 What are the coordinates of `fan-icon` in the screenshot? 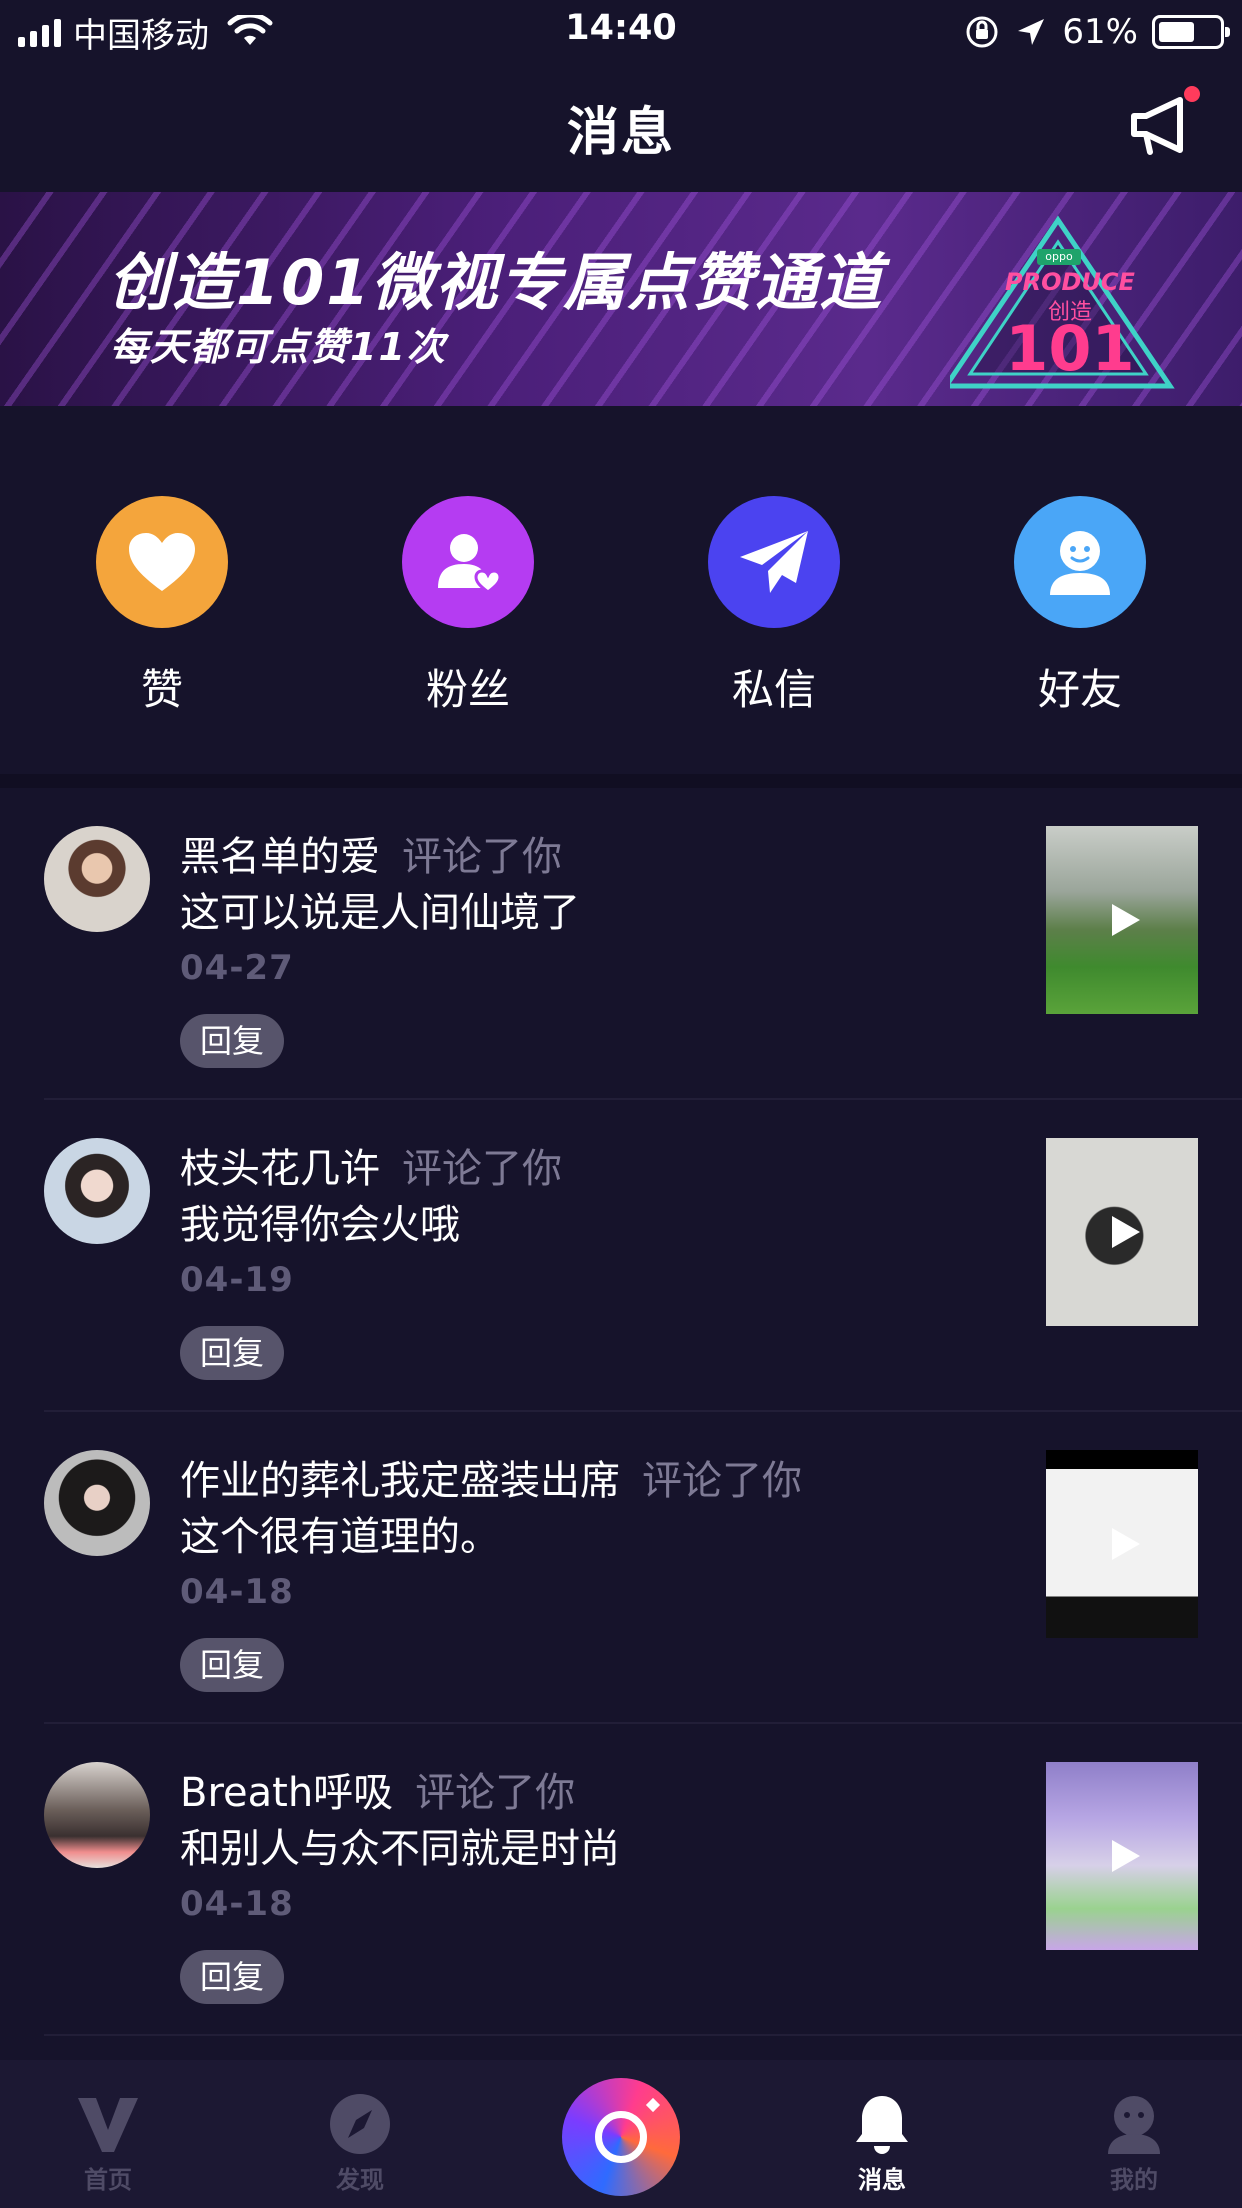 It's located at (470, 564).